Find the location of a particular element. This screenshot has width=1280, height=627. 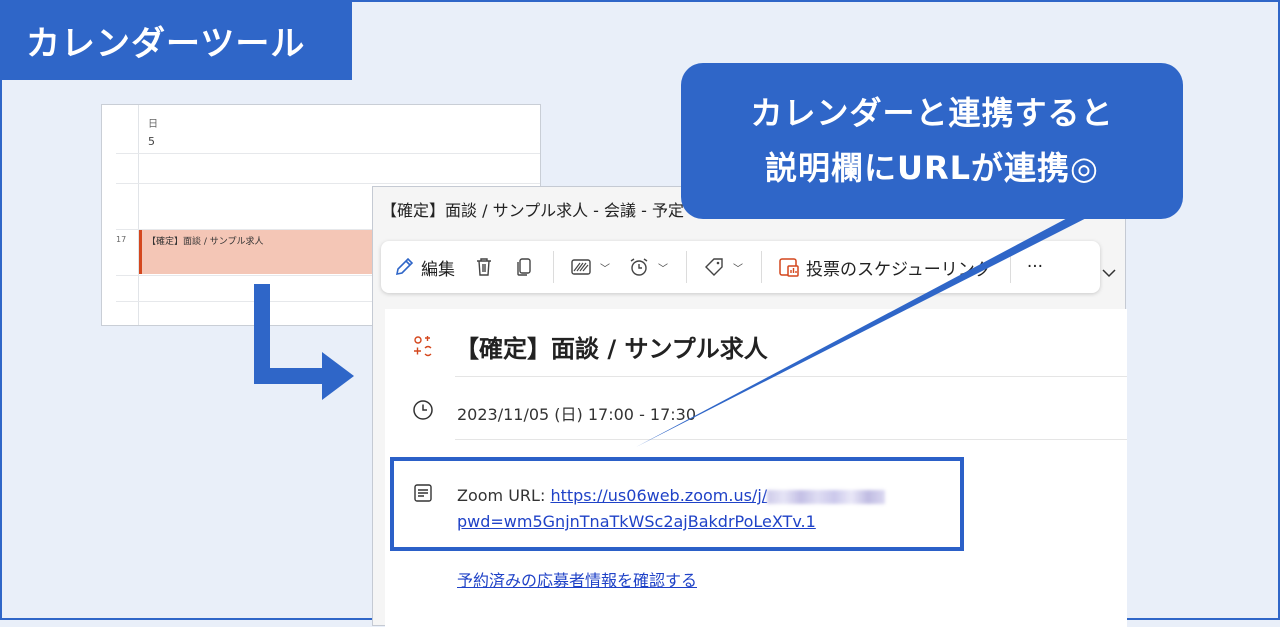

reminder-button: ﹀ is located at coordinates (648, 267).